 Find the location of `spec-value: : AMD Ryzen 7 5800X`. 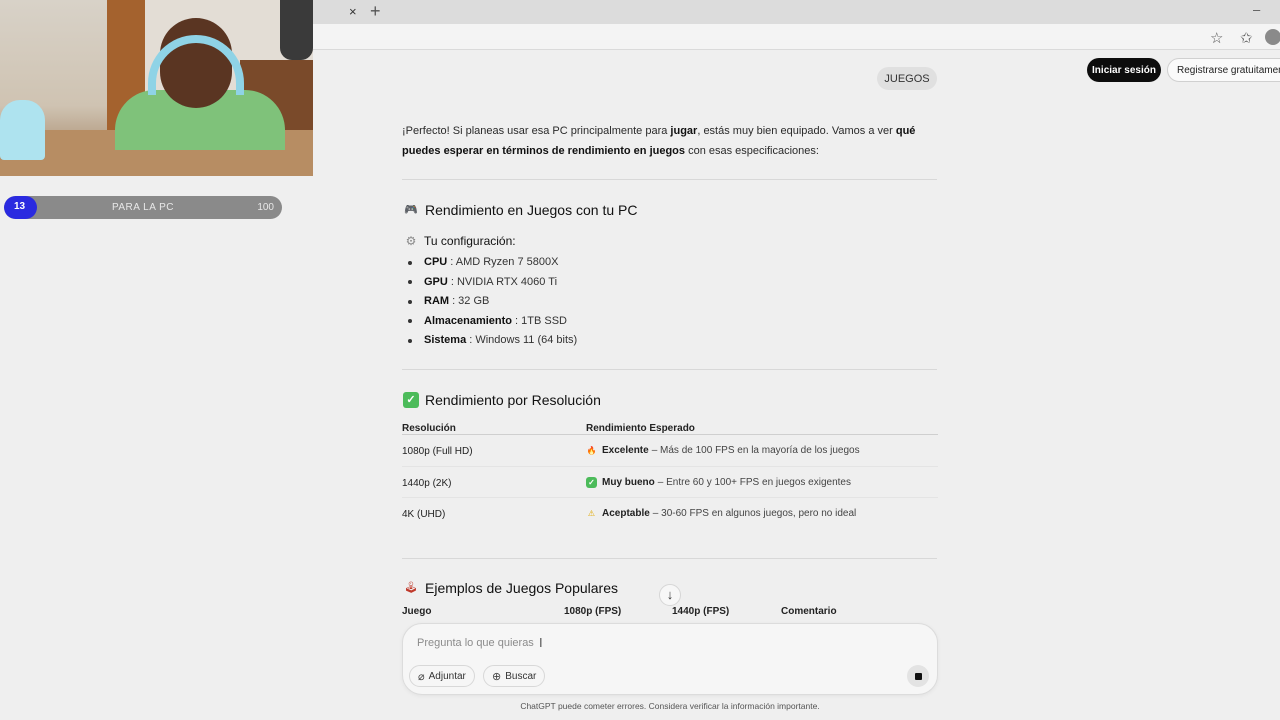

spec-value: : AMD Ryzen 7 5800X is located at coordinates (504, 262).